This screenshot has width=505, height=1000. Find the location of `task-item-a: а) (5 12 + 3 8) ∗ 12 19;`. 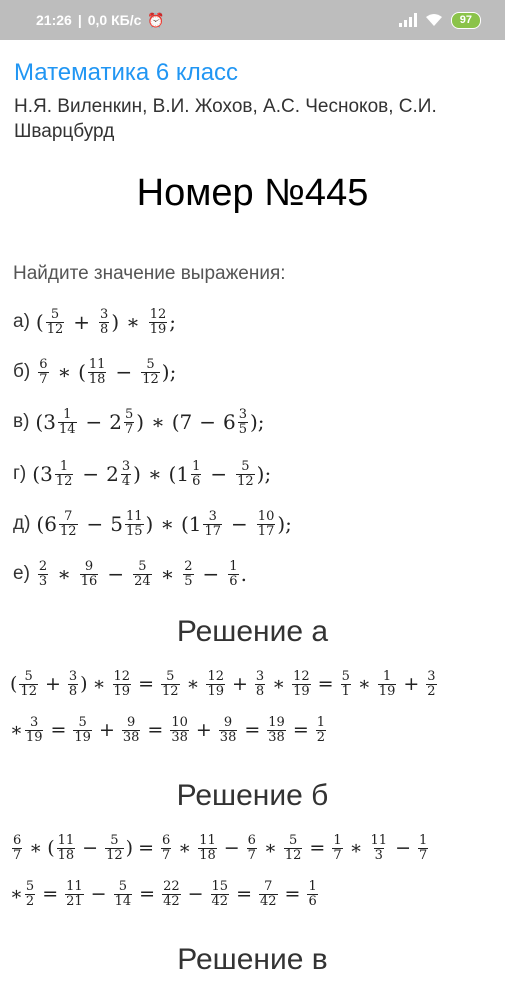

task-item-a: а) (5 12 + 3 8) ∗ 12 19; is located at coordinates (94, 322).